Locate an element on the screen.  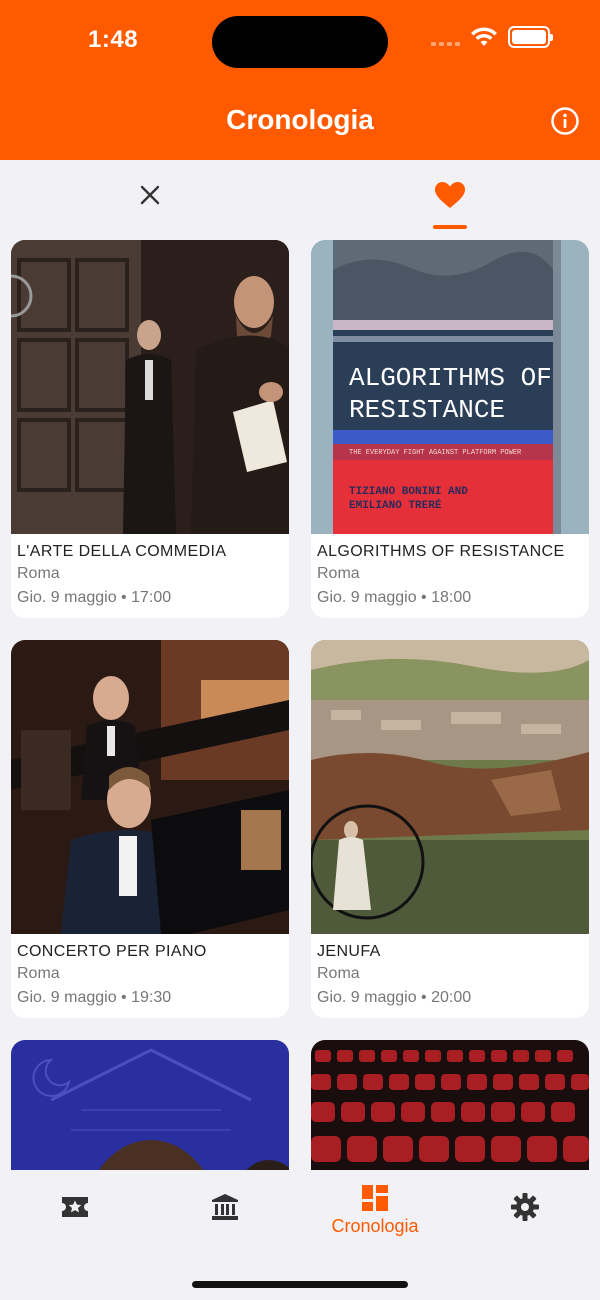
nav-item-events is located at coordinates (75, 1214).